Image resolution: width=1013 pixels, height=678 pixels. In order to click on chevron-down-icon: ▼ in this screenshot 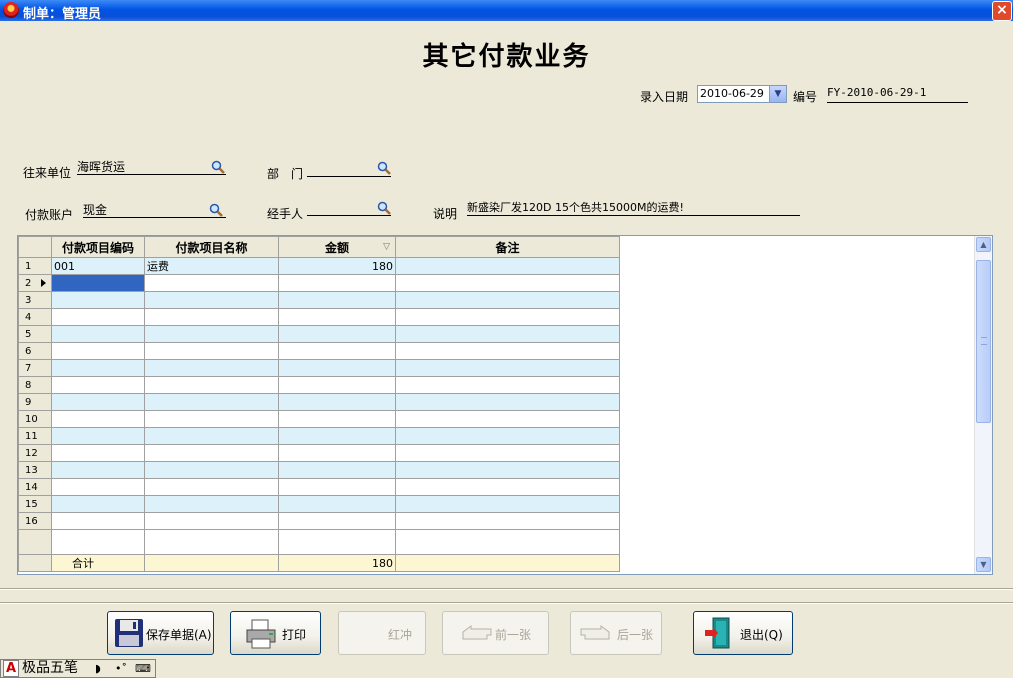, I will do `click(777, 94)`.